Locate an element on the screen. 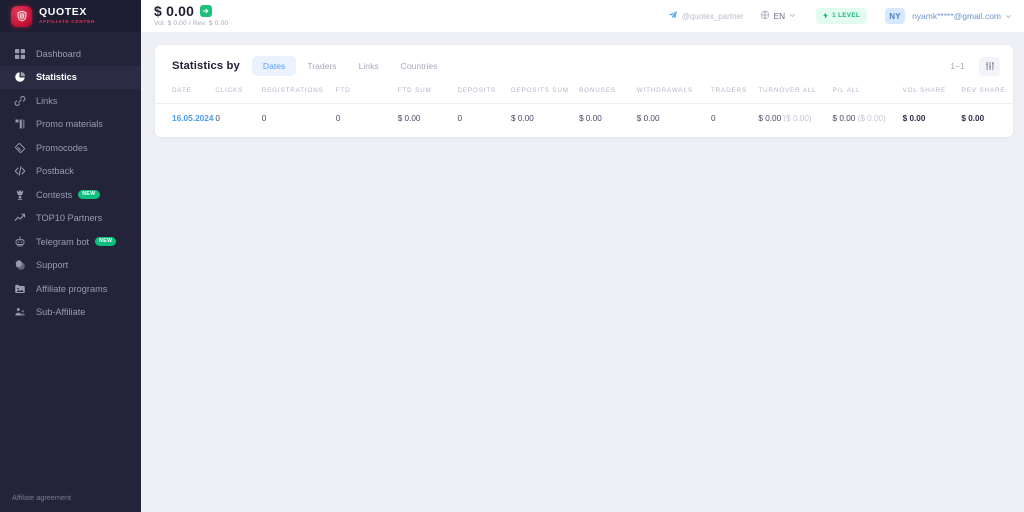 The height and width of the screenshot is (512, 1024). quotex-shield-icon is located at coordinates (21, 16).